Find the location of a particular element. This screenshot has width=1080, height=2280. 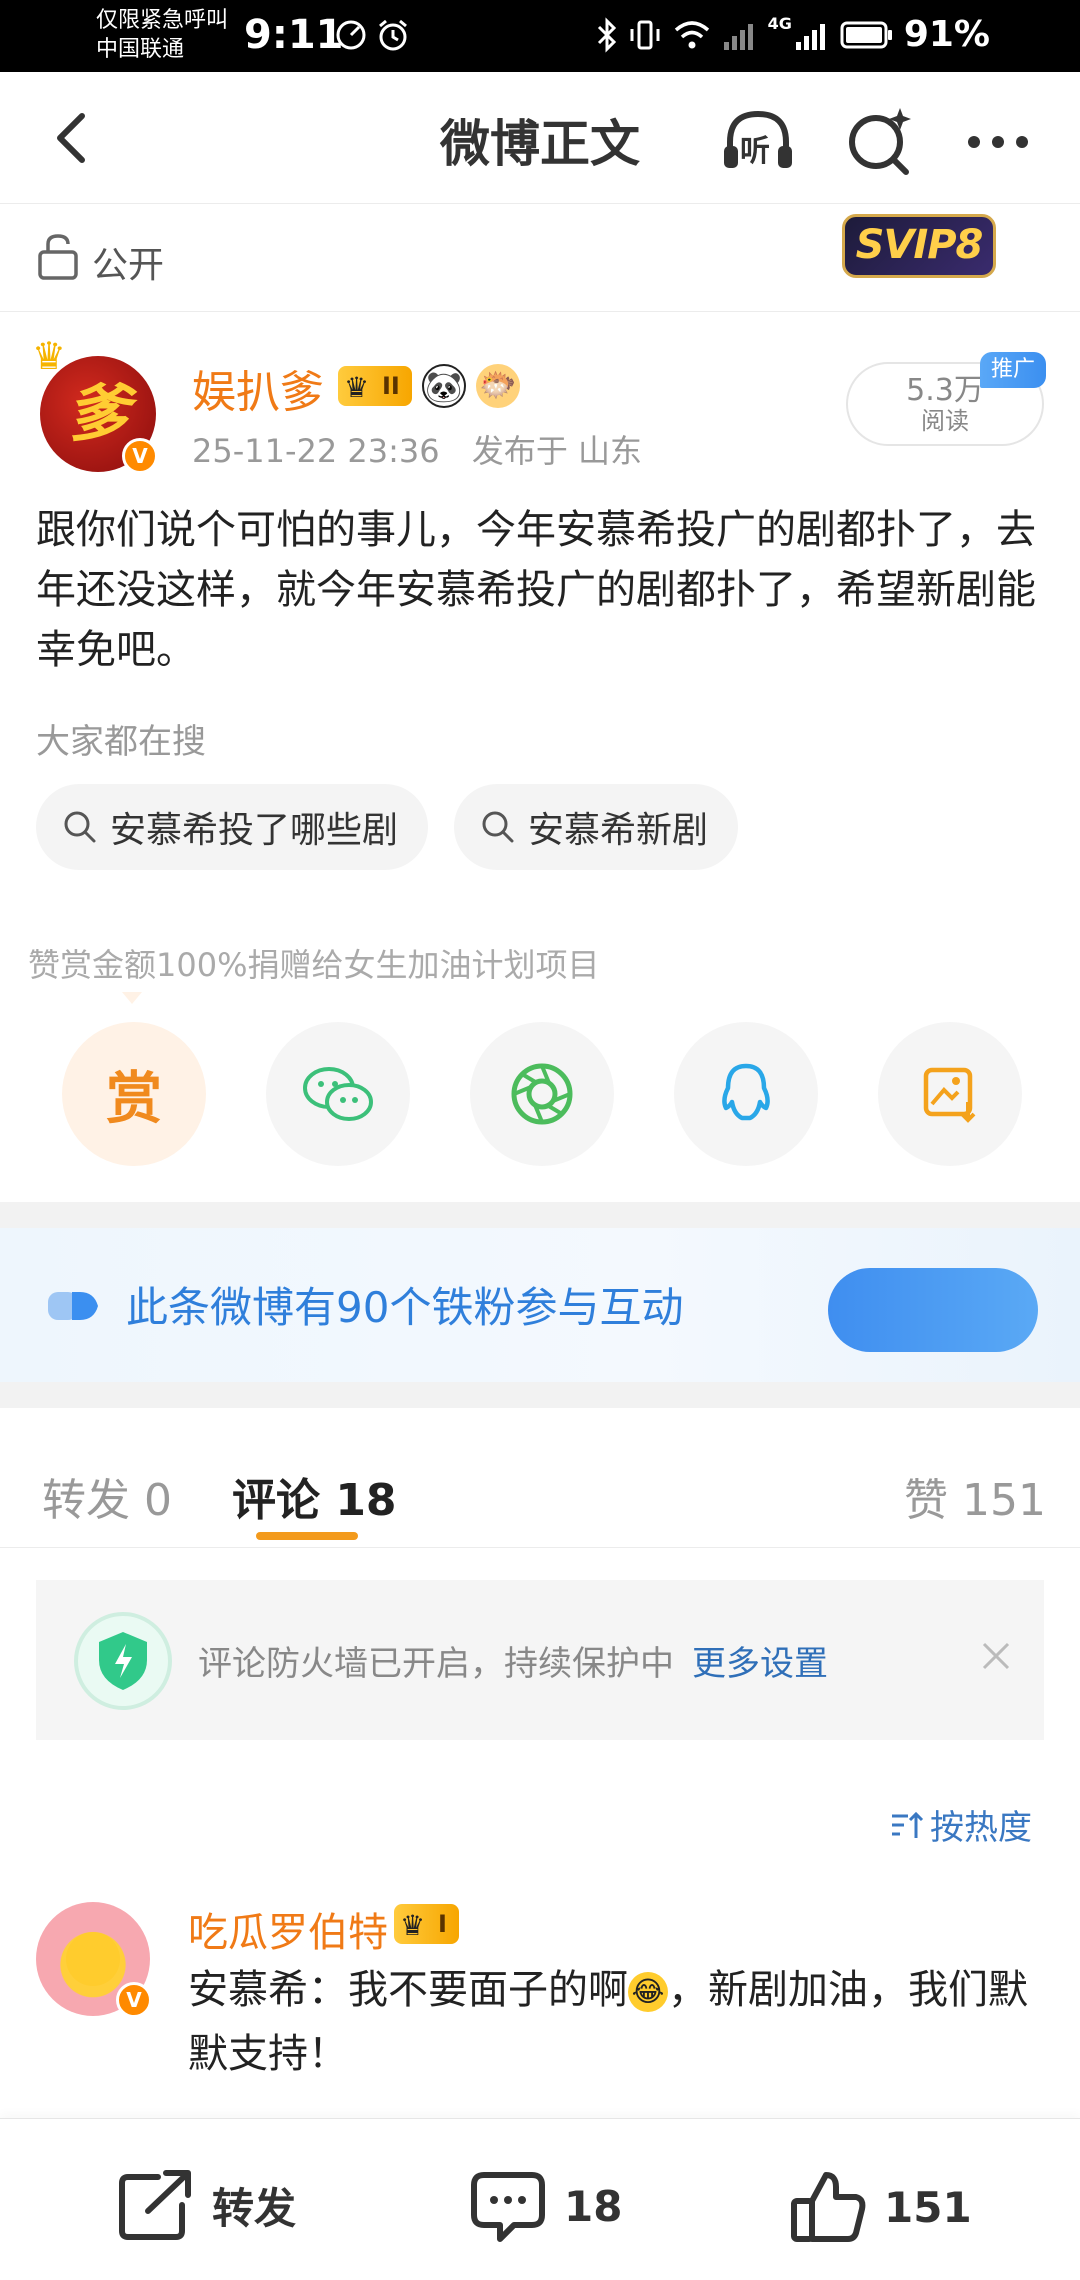

image-download-icon is located at coordinates (949, 1095).